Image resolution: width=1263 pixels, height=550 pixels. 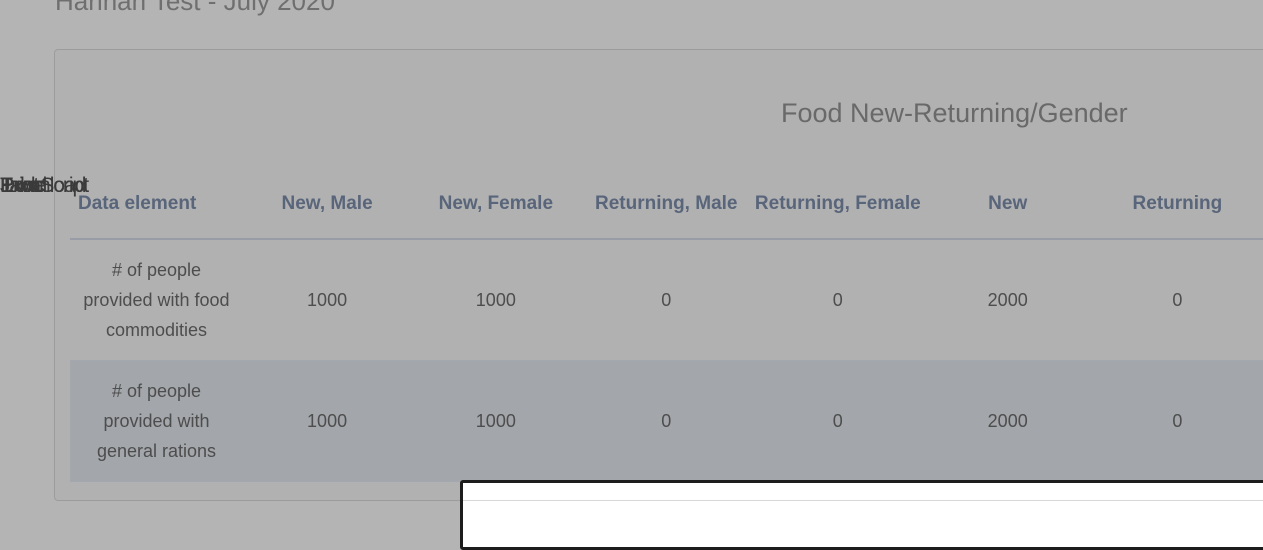 I want to click on column-header: Returning, Male, so click(x=666, y=205).